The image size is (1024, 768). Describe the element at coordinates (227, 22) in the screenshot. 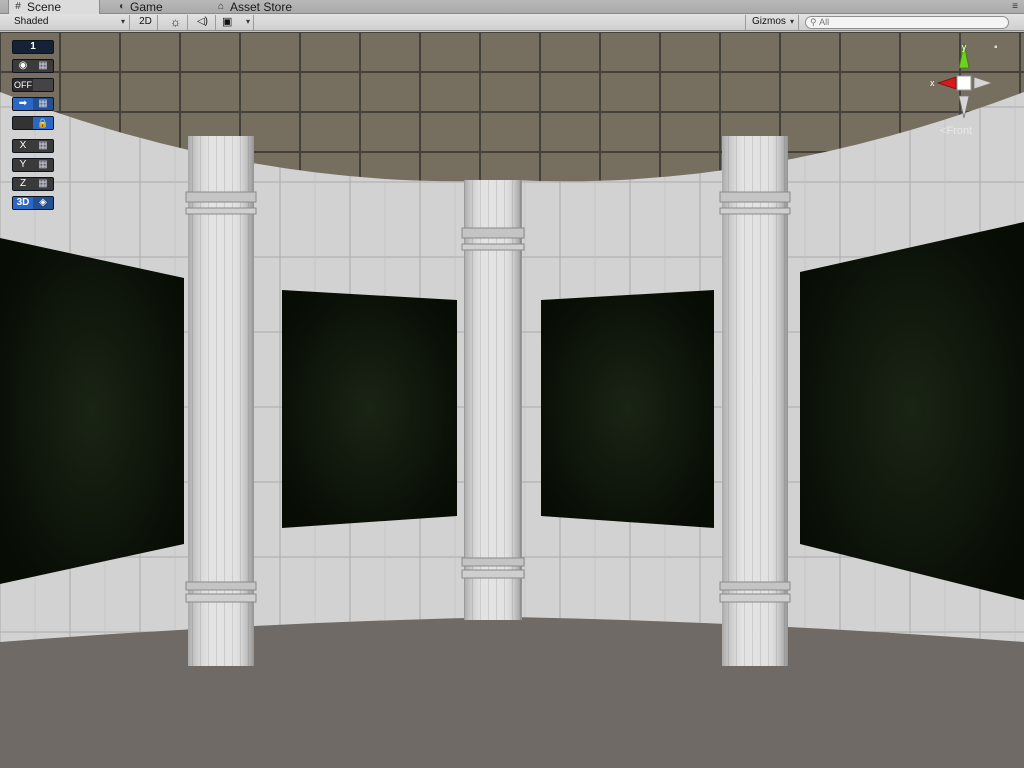

I see `image-icon: ▣` at that location.